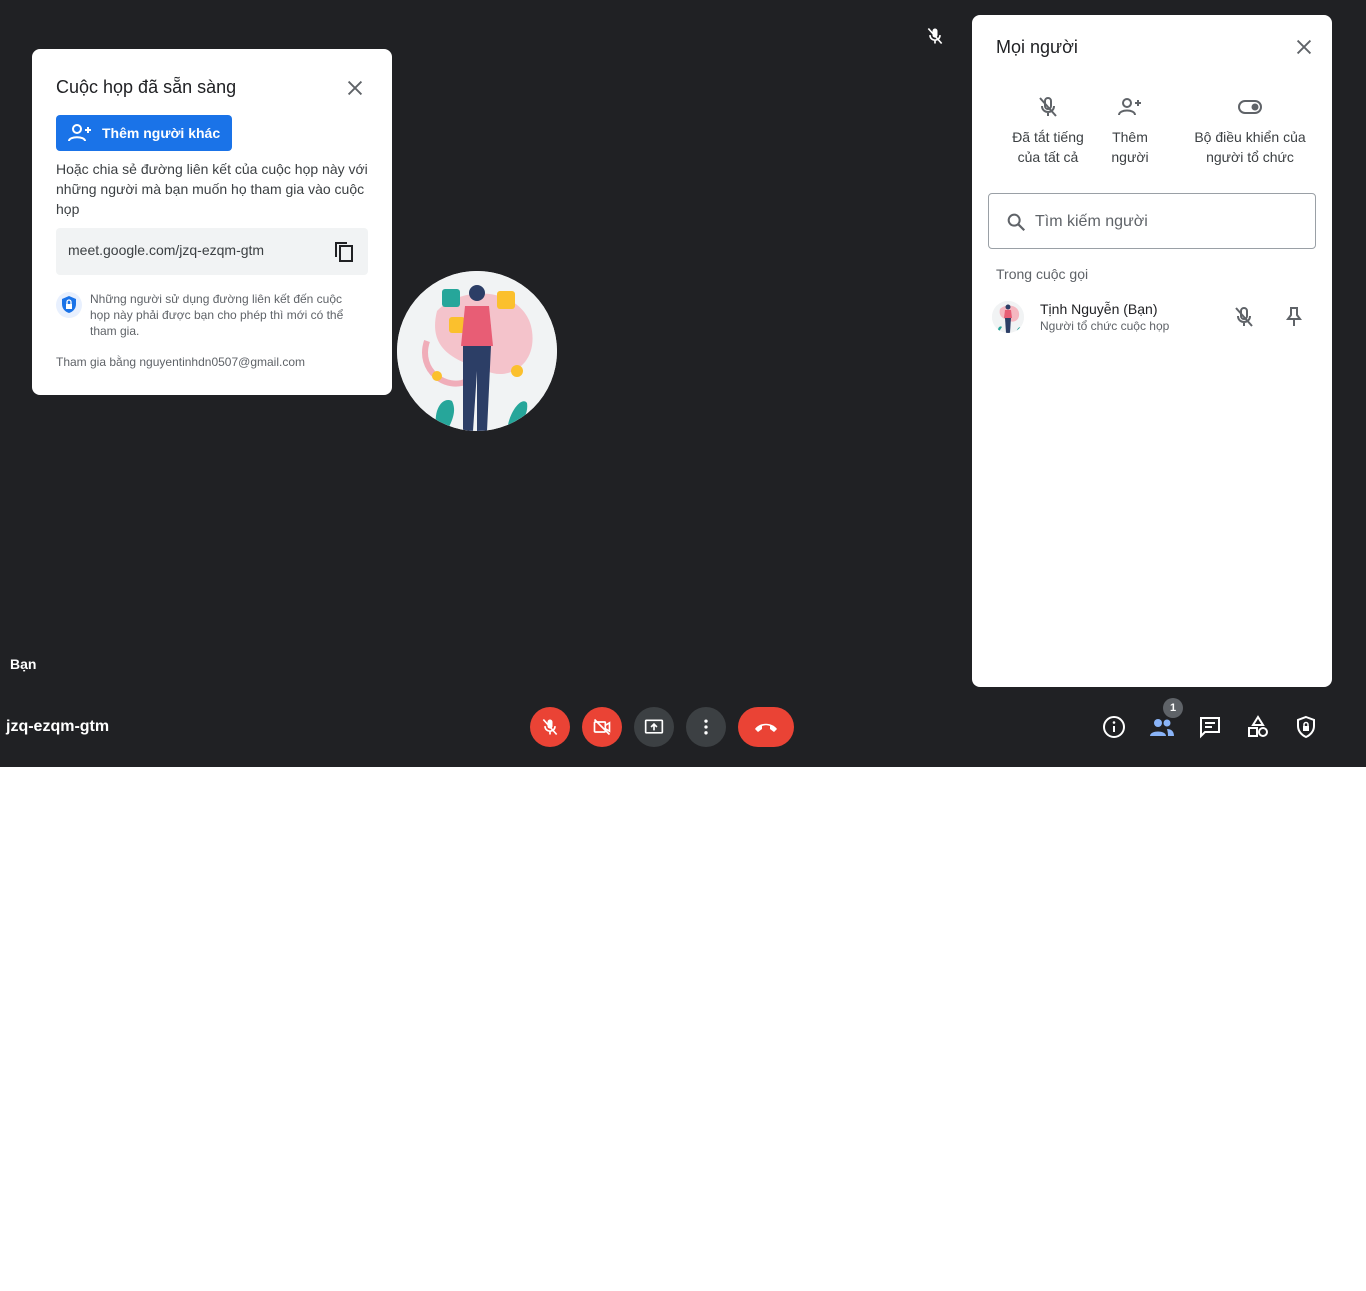 The width and height of the screenshot is (1366, 1291). I want to click on leave-call-button, so click(766, 727).